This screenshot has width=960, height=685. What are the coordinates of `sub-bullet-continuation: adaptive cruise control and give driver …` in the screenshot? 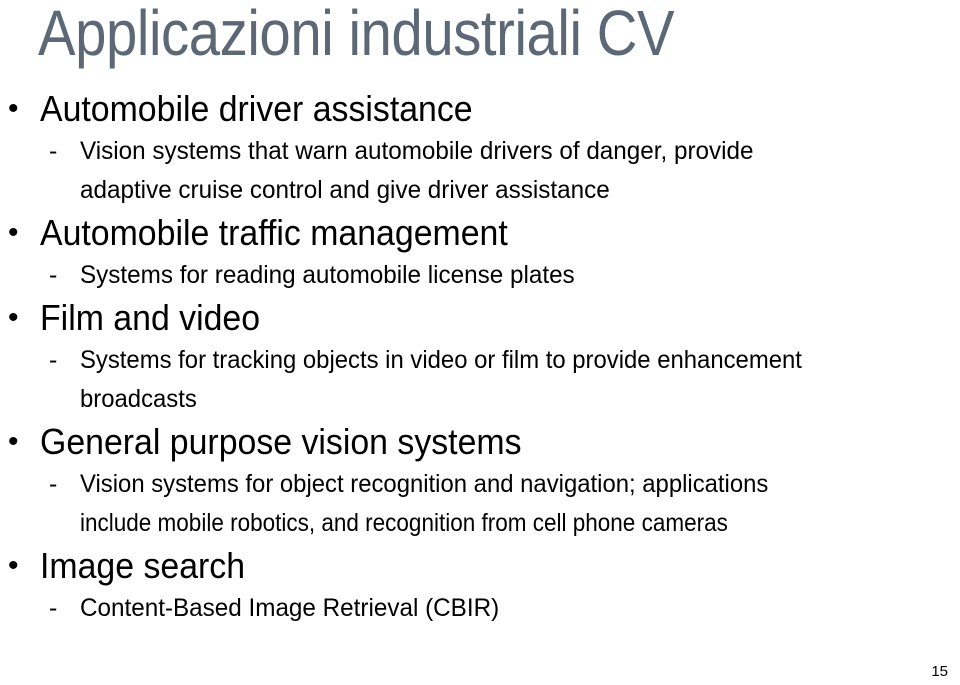 It's located at (480, 190).